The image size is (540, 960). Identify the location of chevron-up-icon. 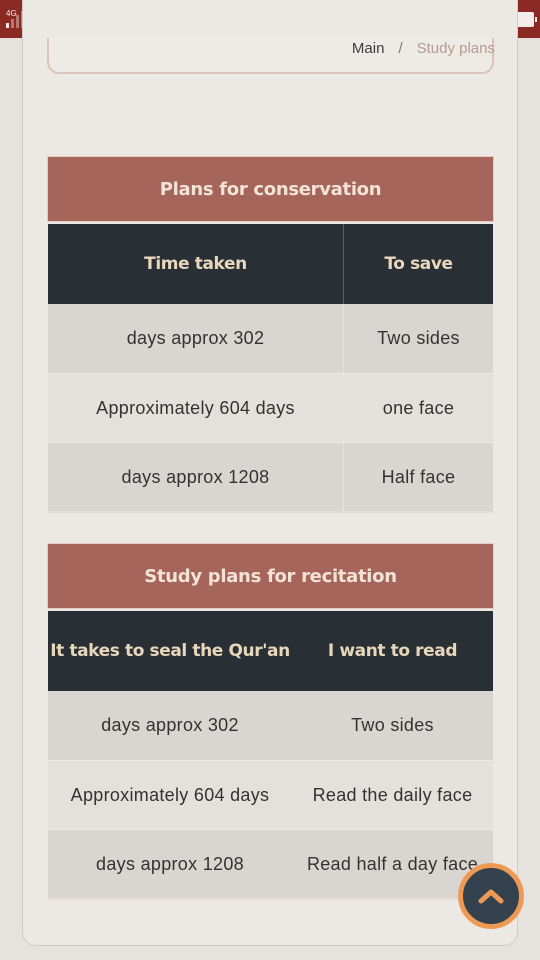
(491, 896).